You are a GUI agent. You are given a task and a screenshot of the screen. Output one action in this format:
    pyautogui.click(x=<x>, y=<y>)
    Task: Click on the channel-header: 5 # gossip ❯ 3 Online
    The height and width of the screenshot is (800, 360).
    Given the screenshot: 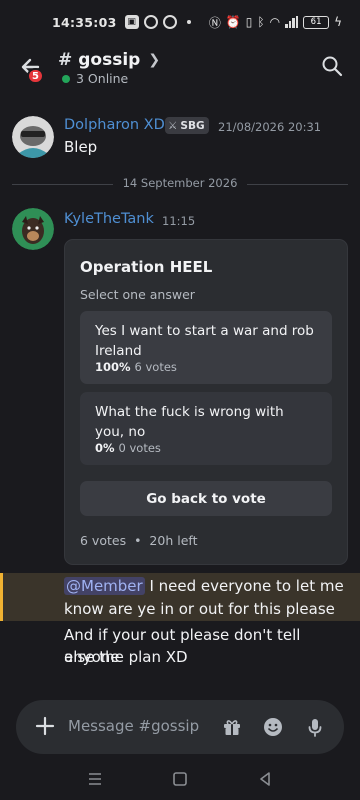 What is the action you would take?
    pyautogui.click(x=180, y=71)
    